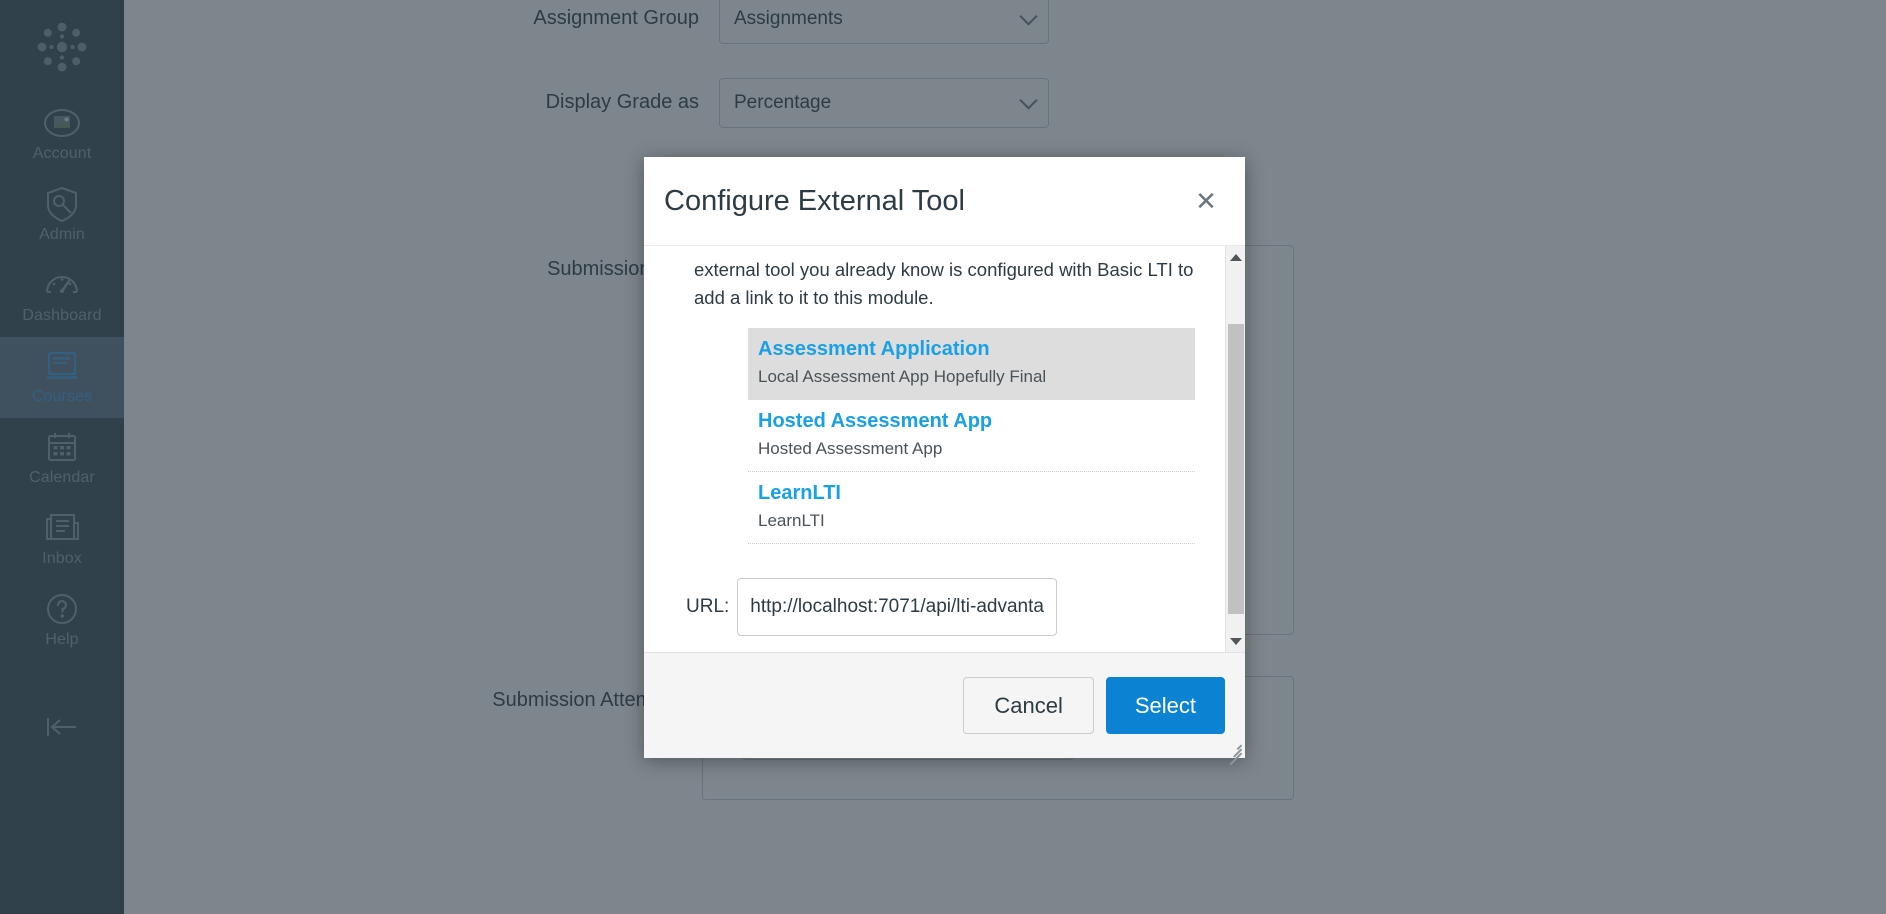 The image size is (1886, 914). I want to click on dialog-vertical-scrollbar, so click(1235, 449).